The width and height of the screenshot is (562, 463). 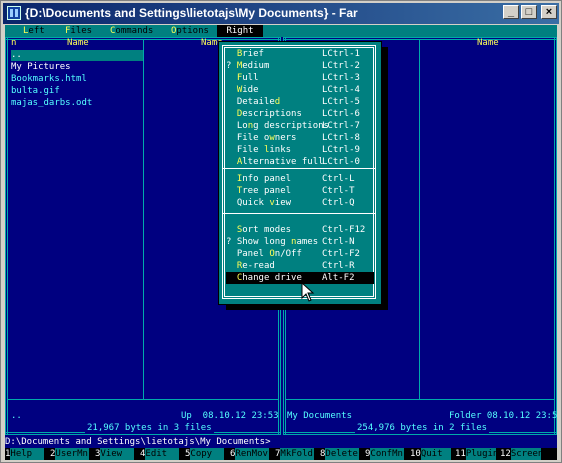 I want to click on dropdown-item-shortcut: LCtrl-8, so click(x=341, y=138).